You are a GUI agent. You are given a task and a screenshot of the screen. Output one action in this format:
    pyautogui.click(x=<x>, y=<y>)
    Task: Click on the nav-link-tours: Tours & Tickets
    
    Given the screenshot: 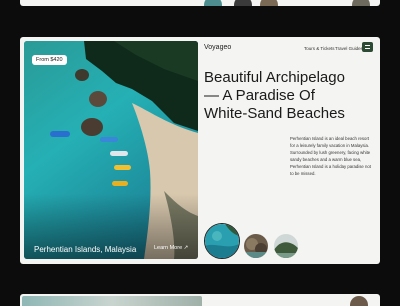 What is the action you would take?
    pyautogui.click(x=319, y=48)
    